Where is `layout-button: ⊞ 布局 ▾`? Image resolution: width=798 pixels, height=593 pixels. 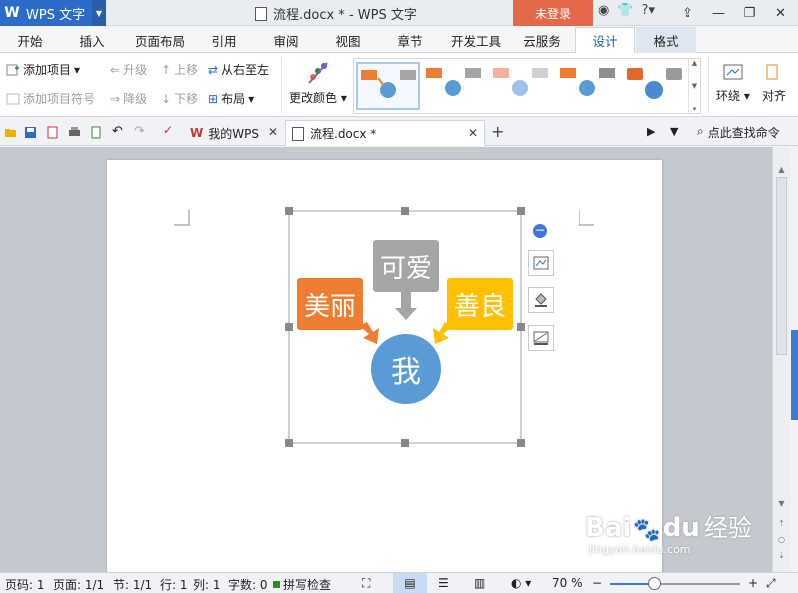
layout-button: ⊞ 布局 ▾ is located at coordinates (231, 98).